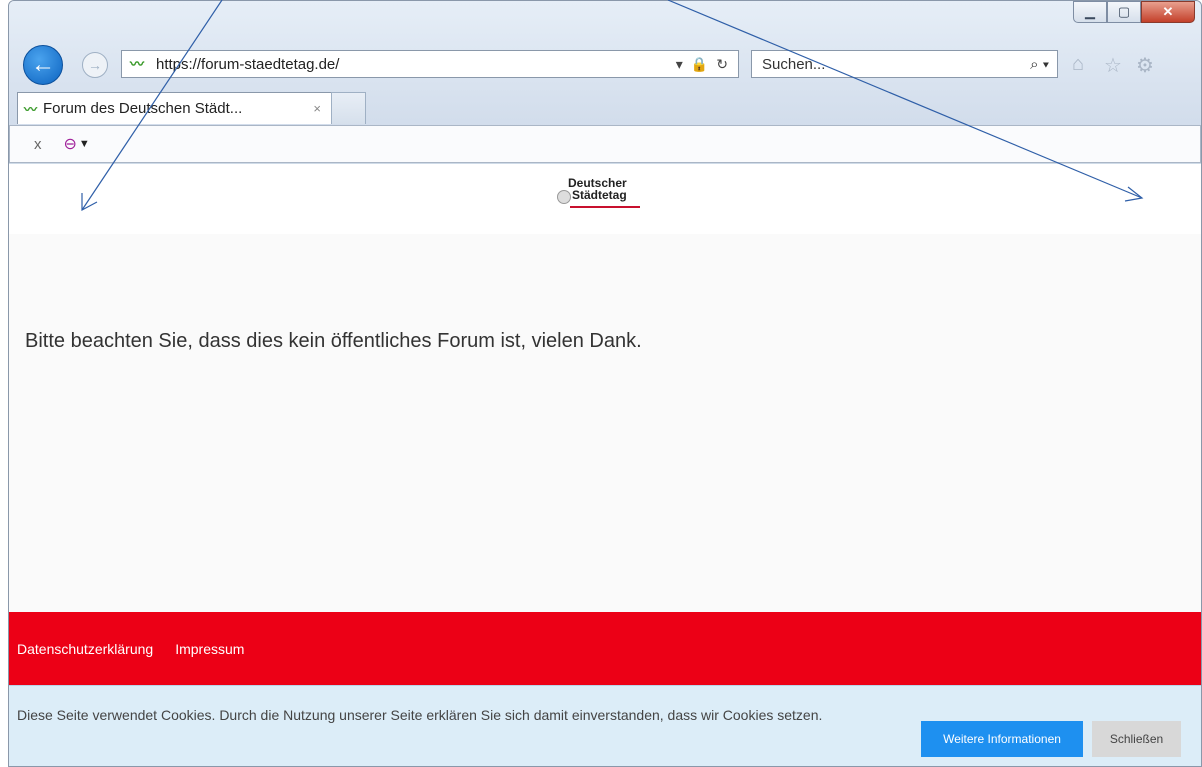  I want to click on toolbar-close-icon: x, so click(38, 144).